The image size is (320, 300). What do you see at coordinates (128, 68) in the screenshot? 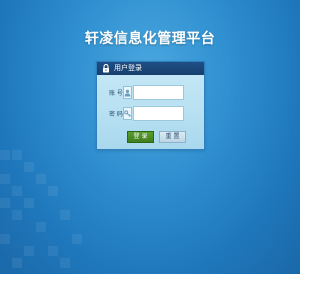
I see `login-panel-title: 用户登录` at bounding box center [128, 68].